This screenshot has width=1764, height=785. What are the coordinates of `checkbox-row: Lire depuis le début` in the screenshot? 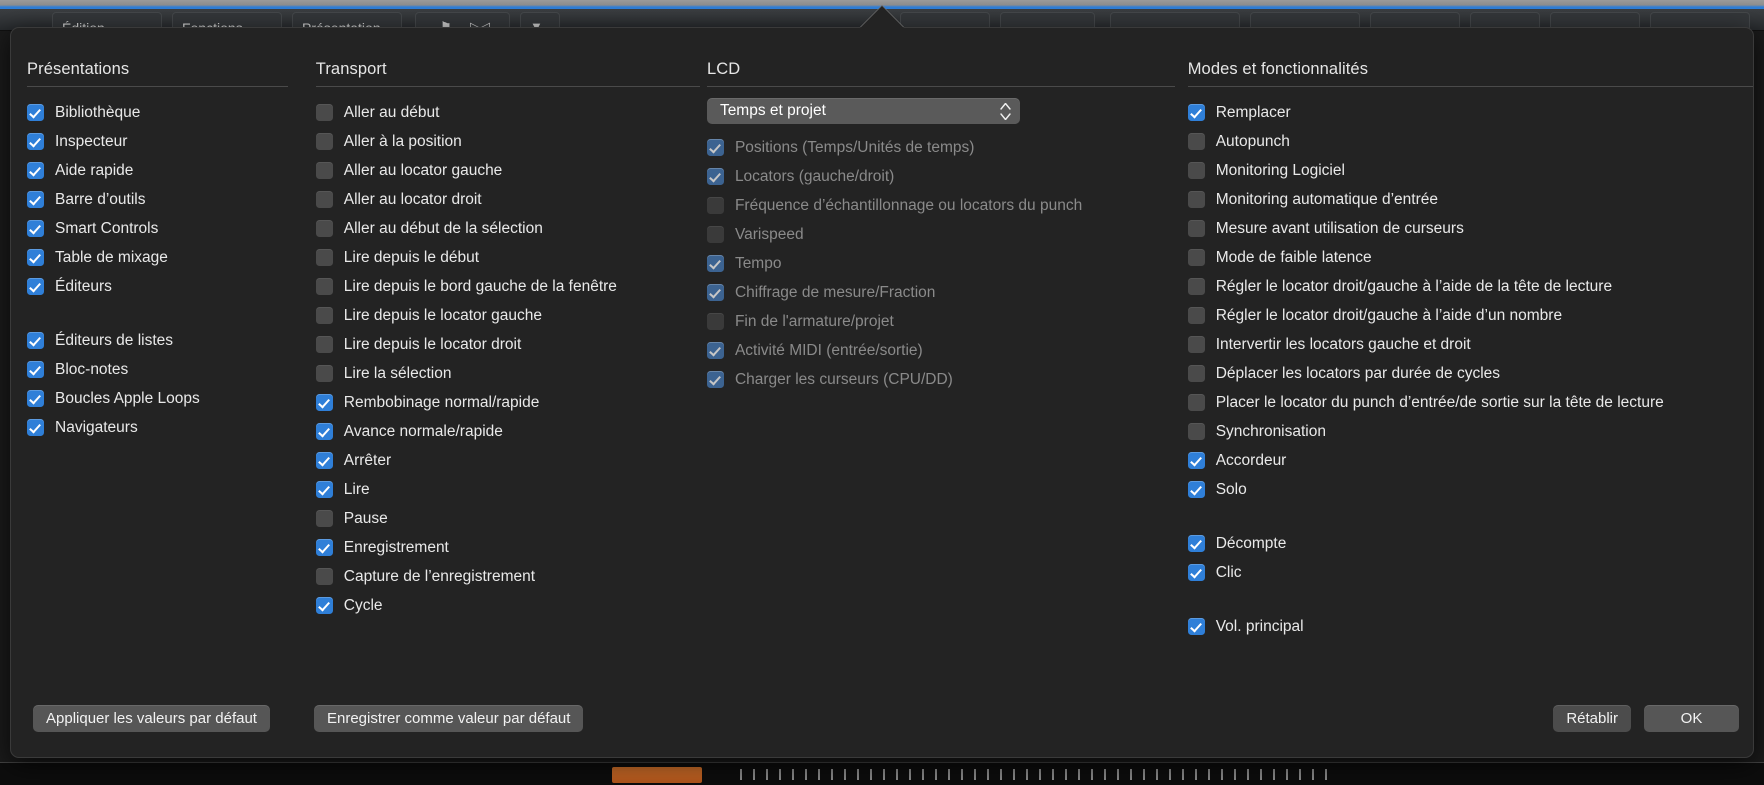 It's located at (507, 257).